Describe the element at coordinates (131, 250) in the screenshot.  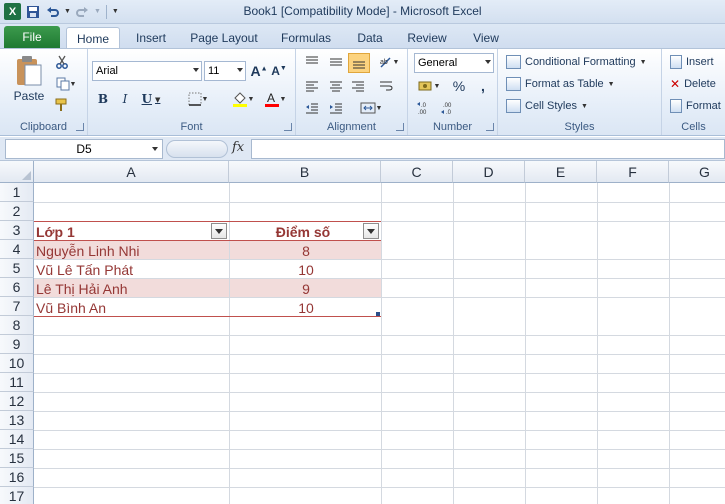
I see `table-cell-name: Nguyễn Linh Nhi` at that location.